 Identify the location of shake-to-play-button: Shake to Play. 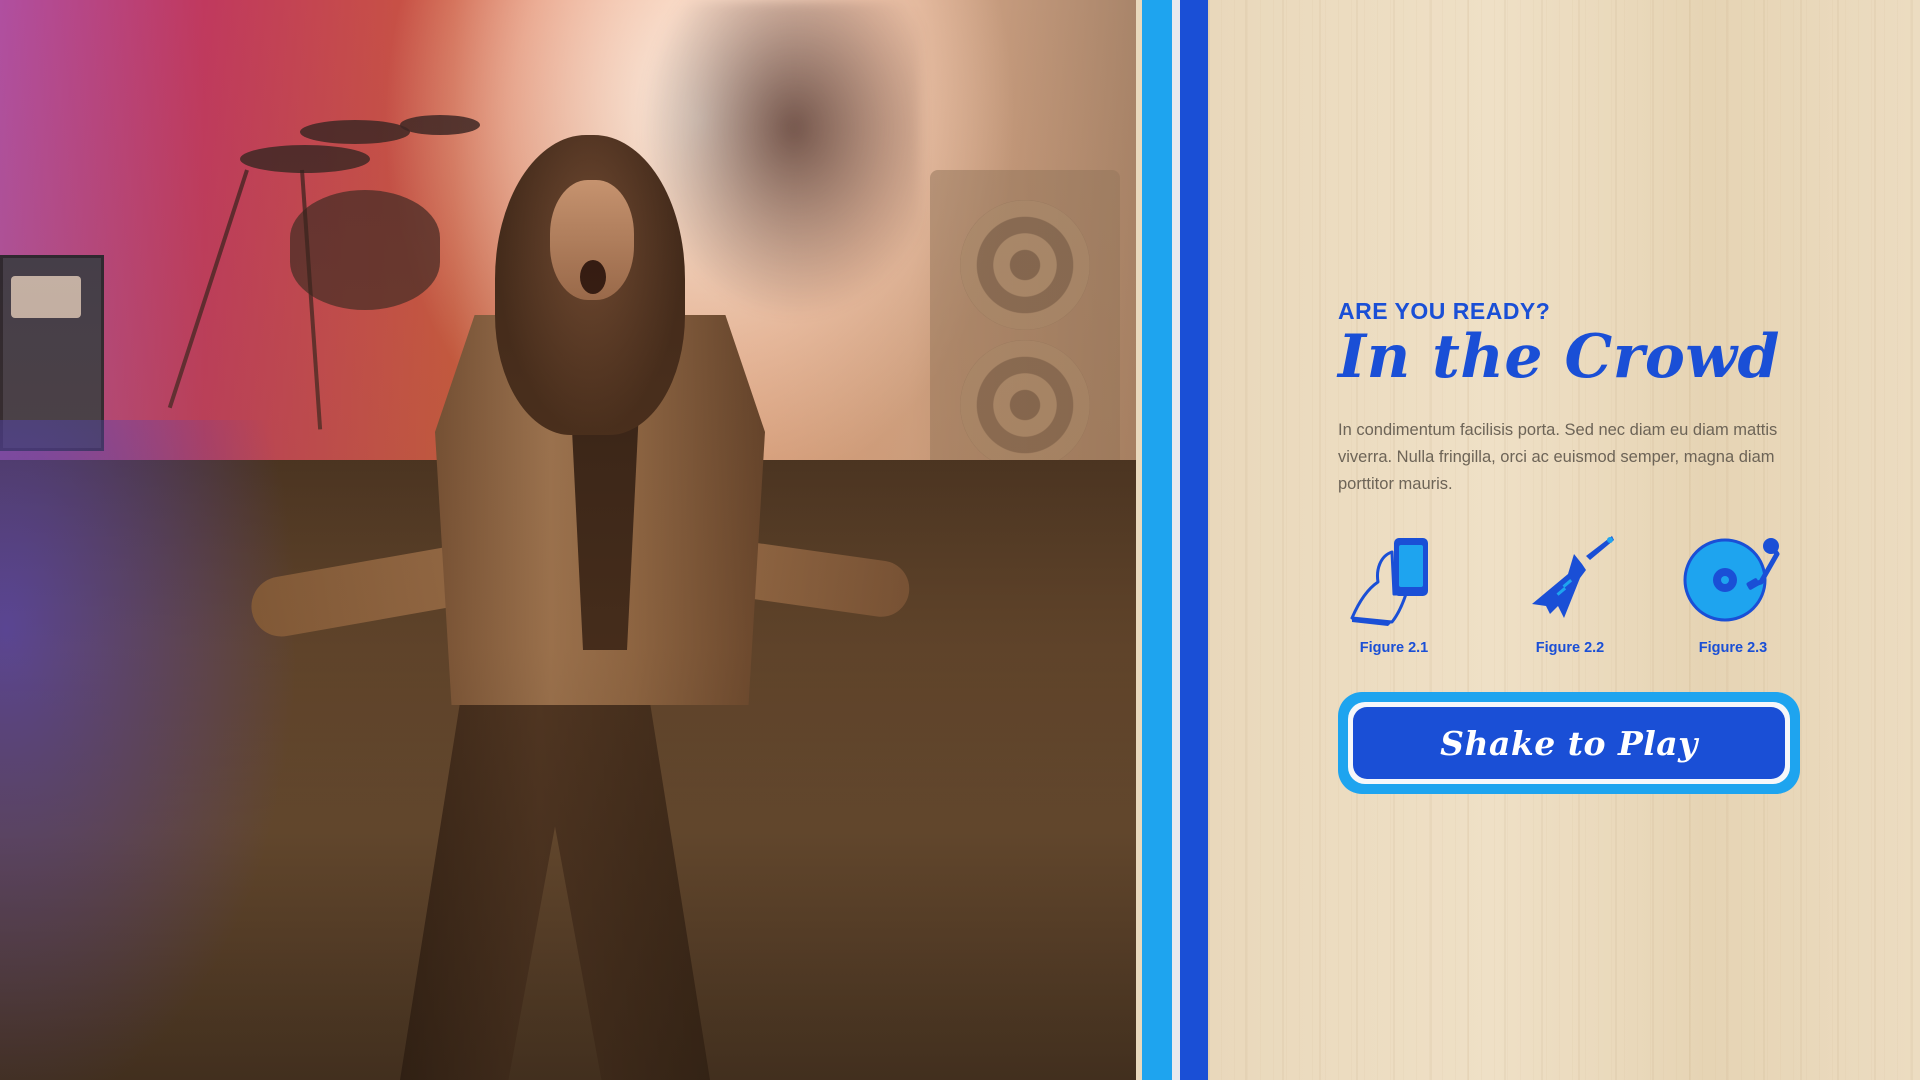
(1569, 743).